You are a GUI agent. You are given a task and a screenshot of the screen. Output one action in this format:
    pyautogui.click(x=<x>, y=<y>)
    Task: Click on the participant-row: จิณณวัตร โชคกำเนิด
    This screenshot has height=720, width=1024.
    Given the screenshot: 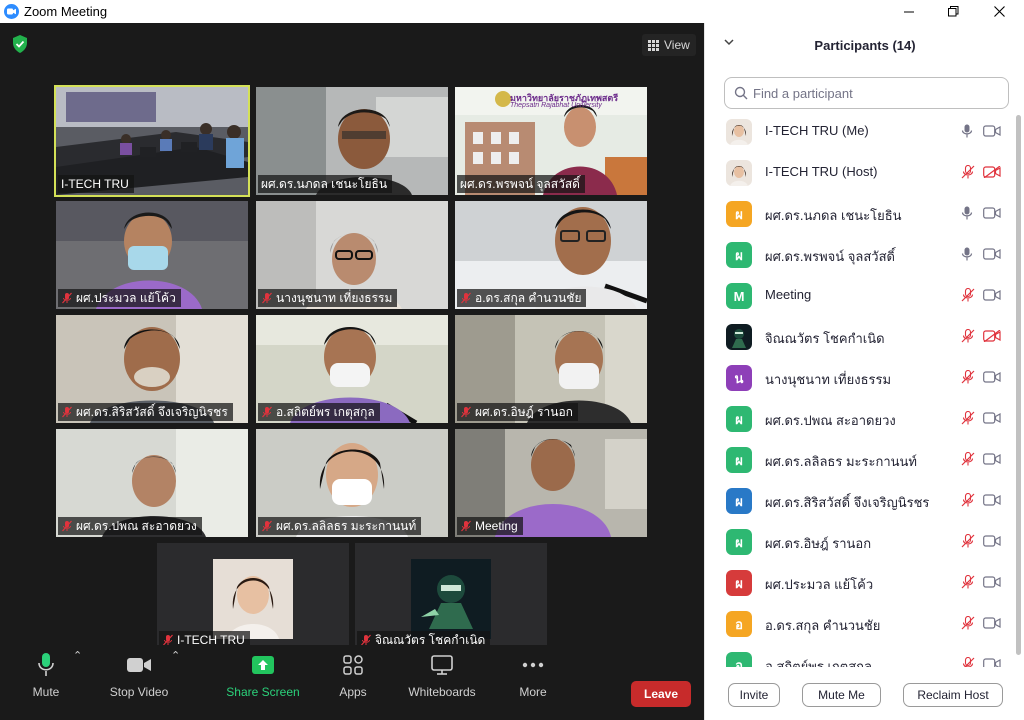 What is the action you would take?
    pyautogui.click(x=861, y=336)
    